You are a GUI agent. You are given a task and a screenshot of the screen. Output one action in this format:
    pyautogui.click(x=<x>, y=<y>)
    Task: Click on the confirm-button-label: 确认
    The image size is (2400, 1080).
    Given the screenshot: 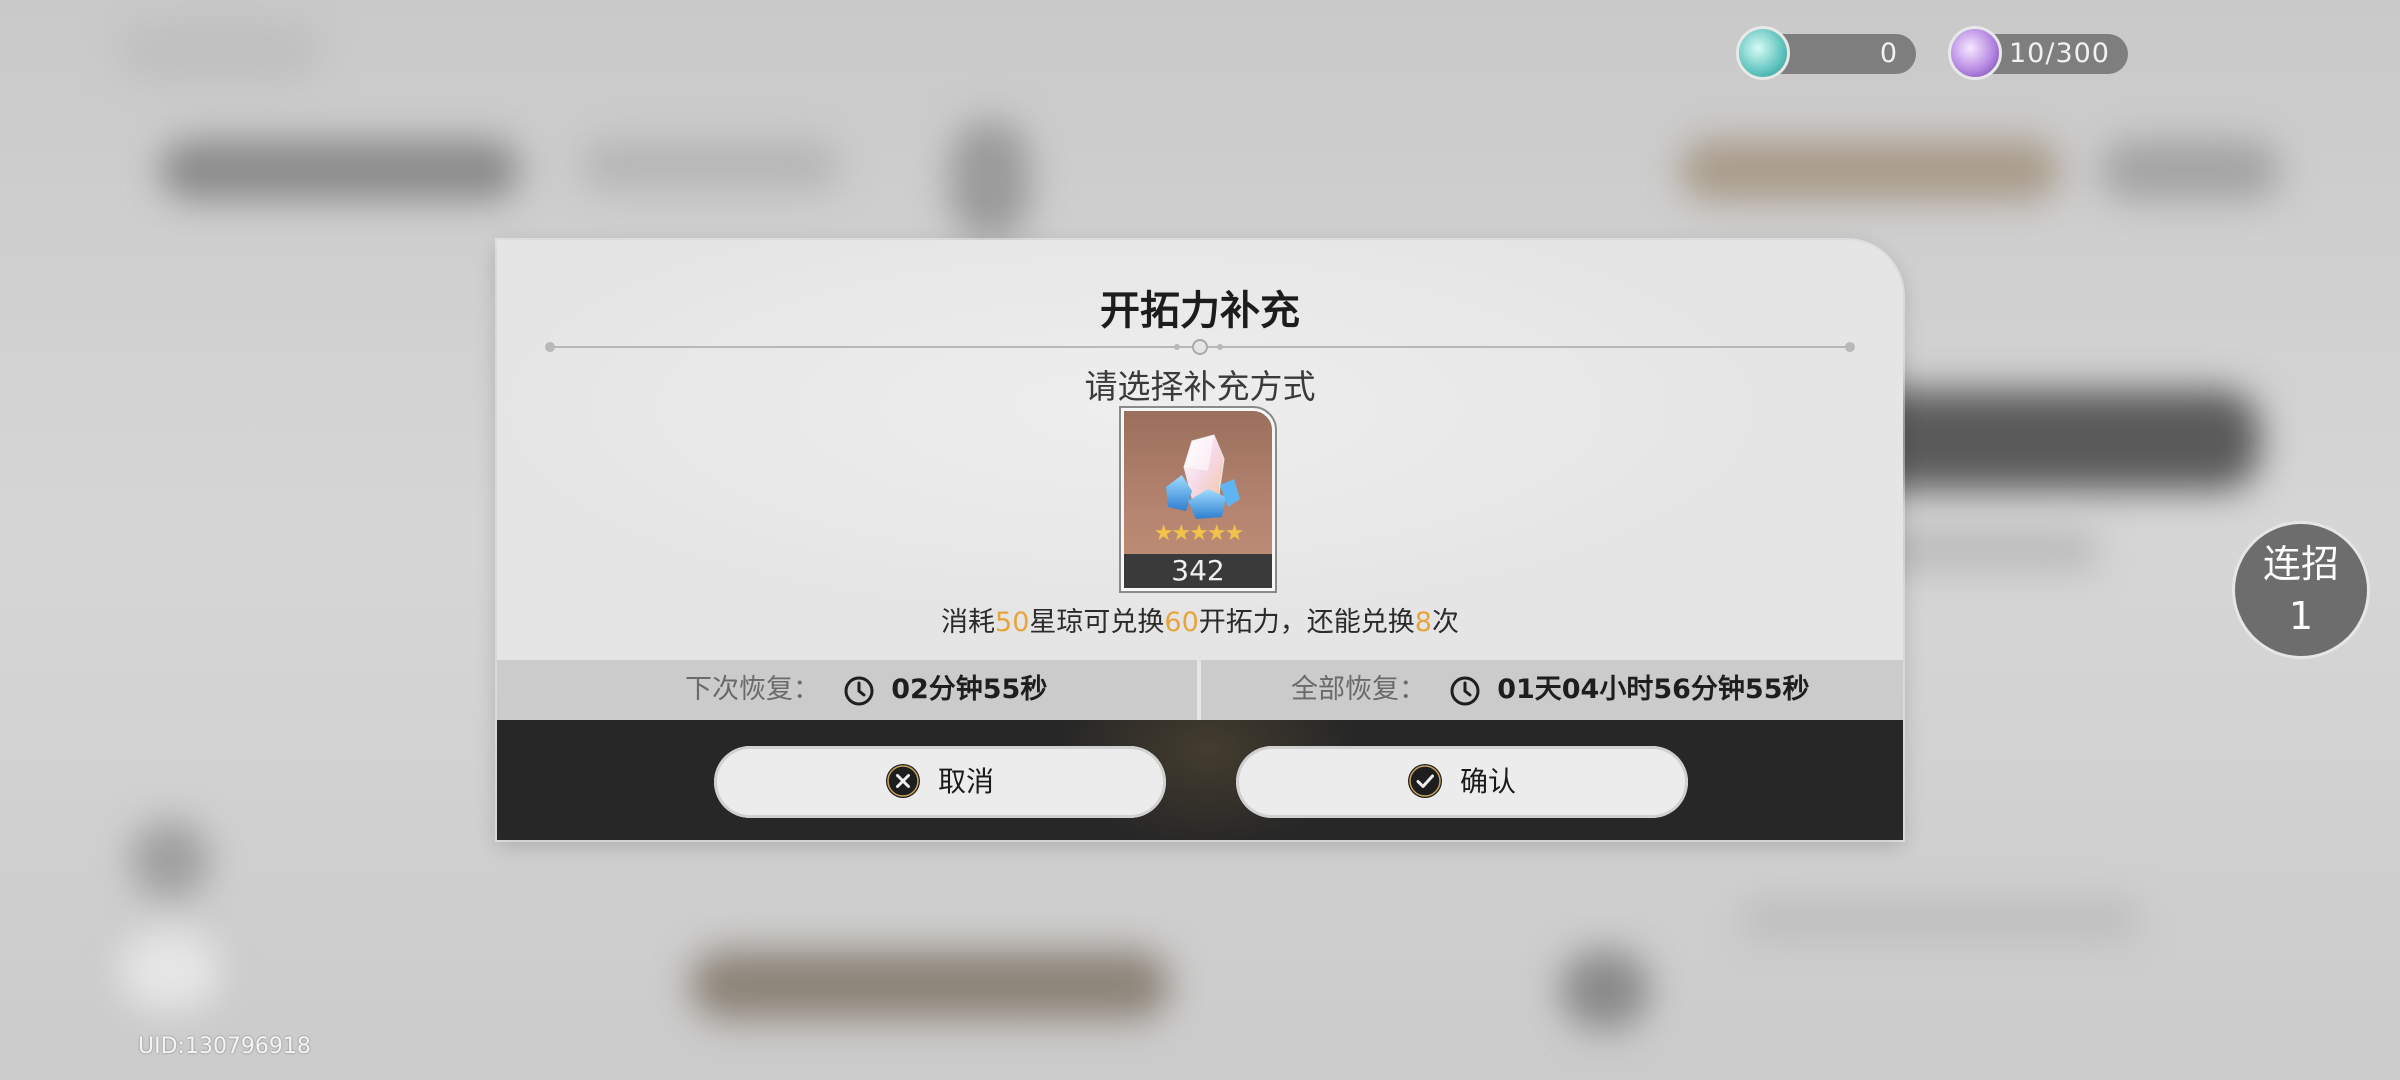 What is the action you would take?
    pyautogui.click(x=1487, y=781)
    